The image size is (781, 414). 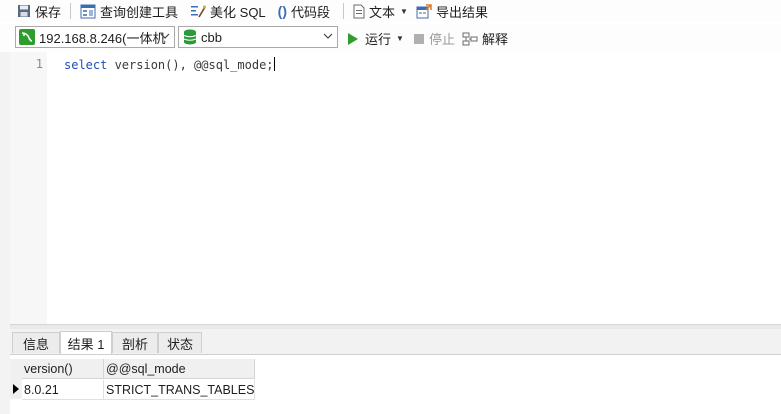 What do you see at coordinates (359, 11) in the screenshot?
I see `document-icon` at bounding box center [359, 11].